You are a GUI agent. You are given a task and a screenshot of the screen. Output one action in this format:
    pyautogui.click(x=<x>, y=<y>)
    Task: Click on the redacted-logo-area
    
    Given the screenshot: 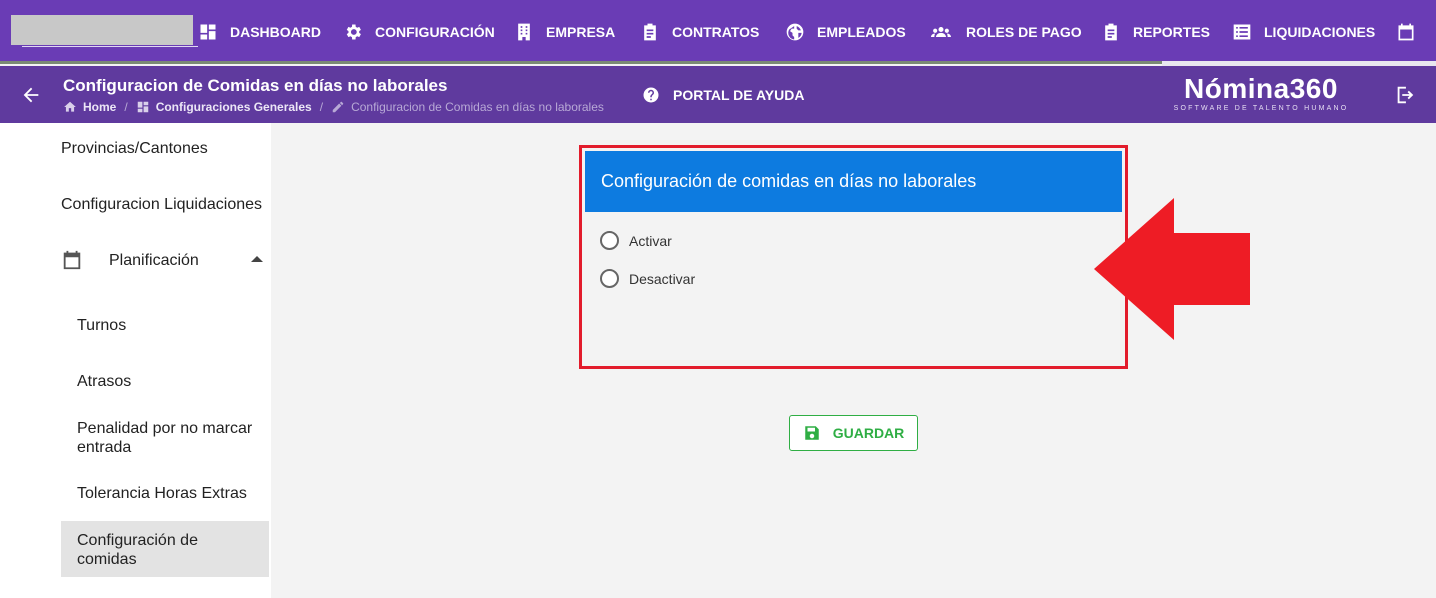 What is the action you would take?
    pyautogui.click(x=102, y=30)
    